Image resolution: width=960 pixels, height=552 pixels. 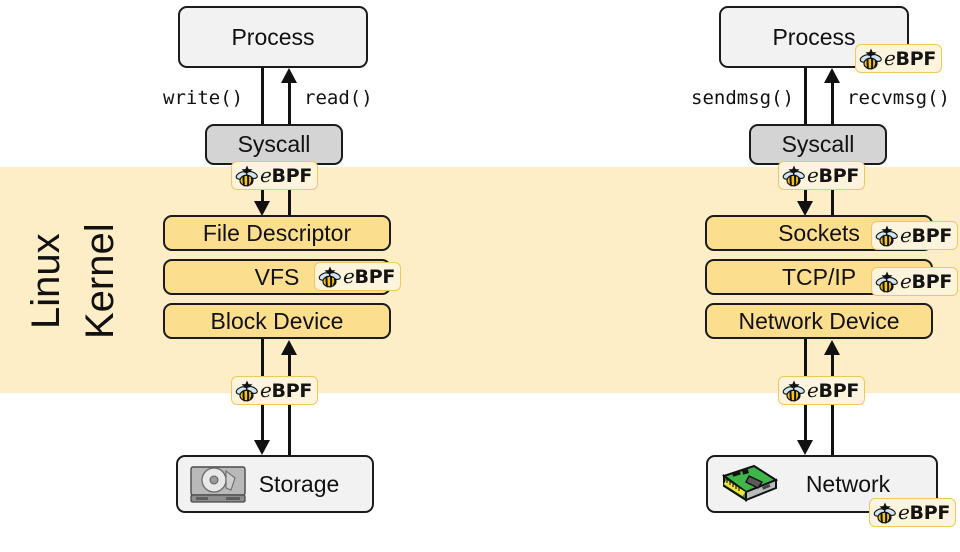 I want to click on left-storage-up-arrowhead, so click(x=289, y=347).